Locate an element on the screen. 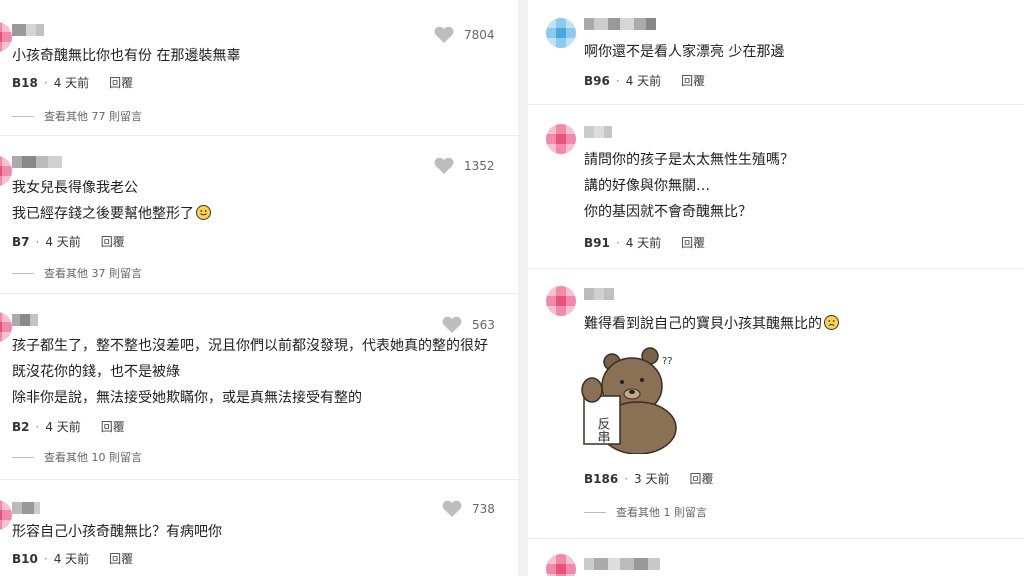  view-more-replies: 查看其他 77 則留言 is located at coordinates (77, 116).